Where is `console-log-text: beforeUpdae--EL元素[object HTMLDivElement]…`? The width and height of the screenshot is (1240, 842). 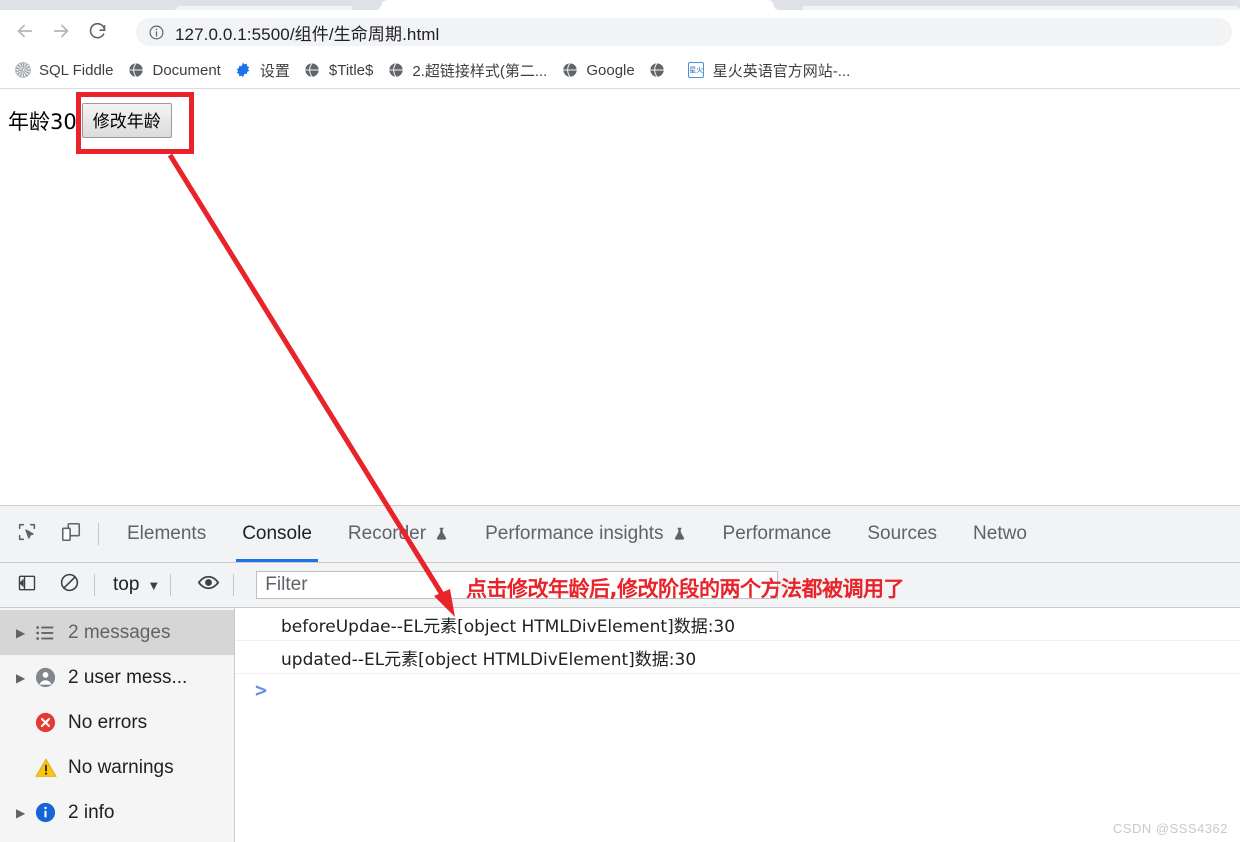 console-log-text: beforeUpdae--EL元素[object HTMLDivElement]… is located at coordinates (508, 626).